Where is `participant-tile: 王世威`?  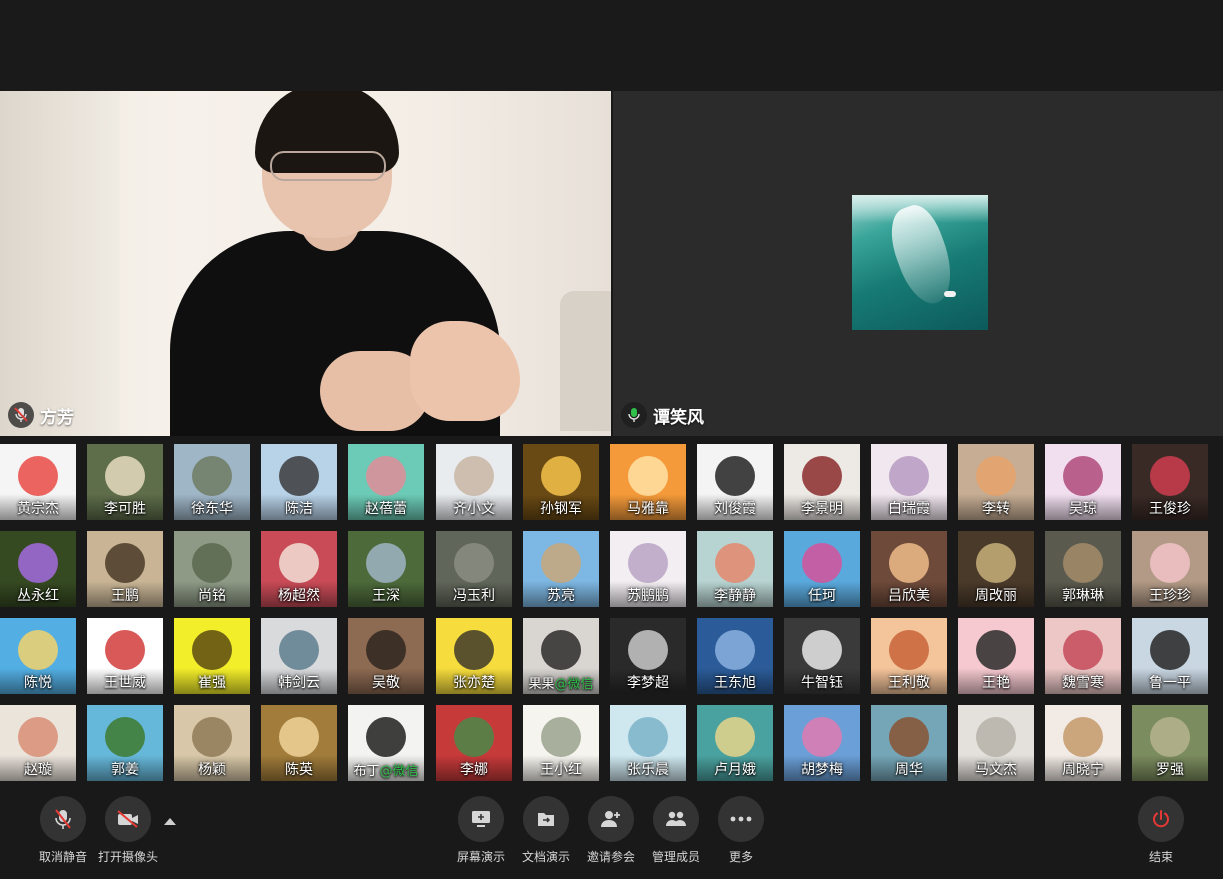 participant-tile: 王世威 is located at coordinates (125, 656).